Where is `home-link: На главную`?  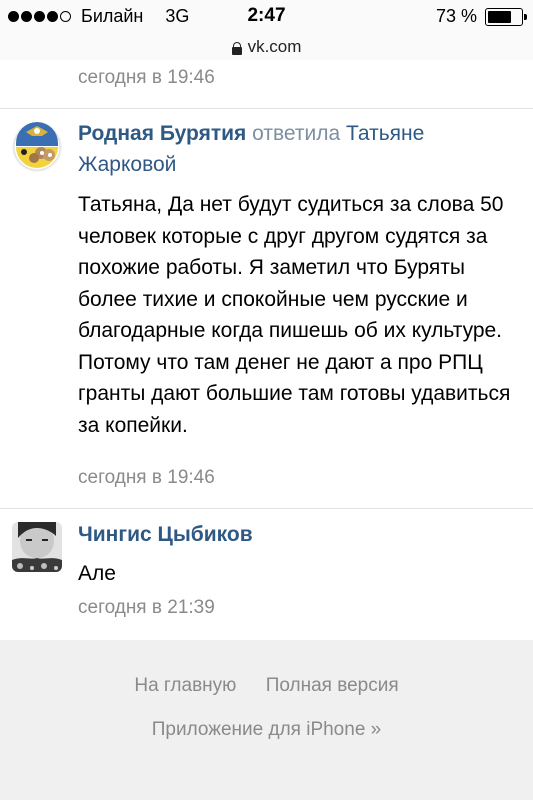 home-link: На главную is located at coordinates (185, 685).